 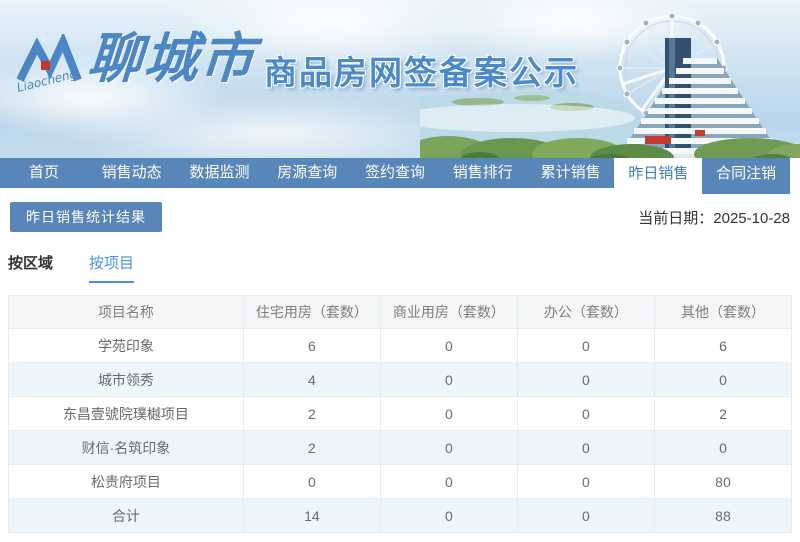 What do you see at coordinates (723, 515) in the screenshot?
I see `value-cell: 88` at bounding box center [723, 515].